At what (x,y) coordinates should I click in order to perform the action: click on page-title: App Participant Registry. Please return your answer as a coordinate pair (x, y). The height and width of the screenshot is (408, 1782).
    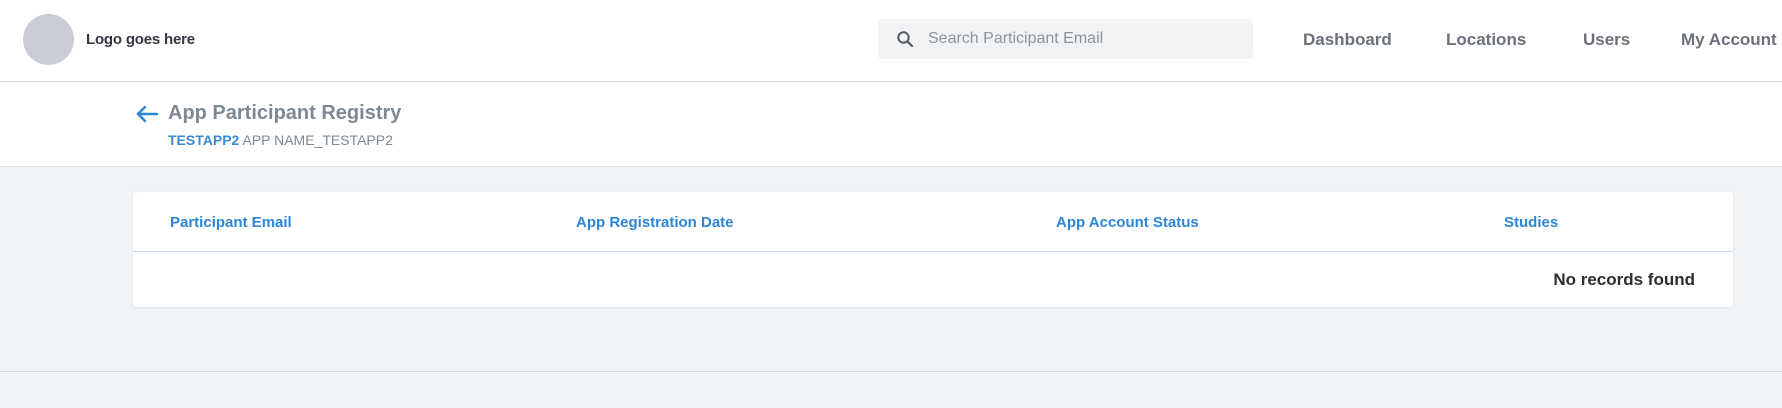
    Looking at the image, I should click on (285, 113).